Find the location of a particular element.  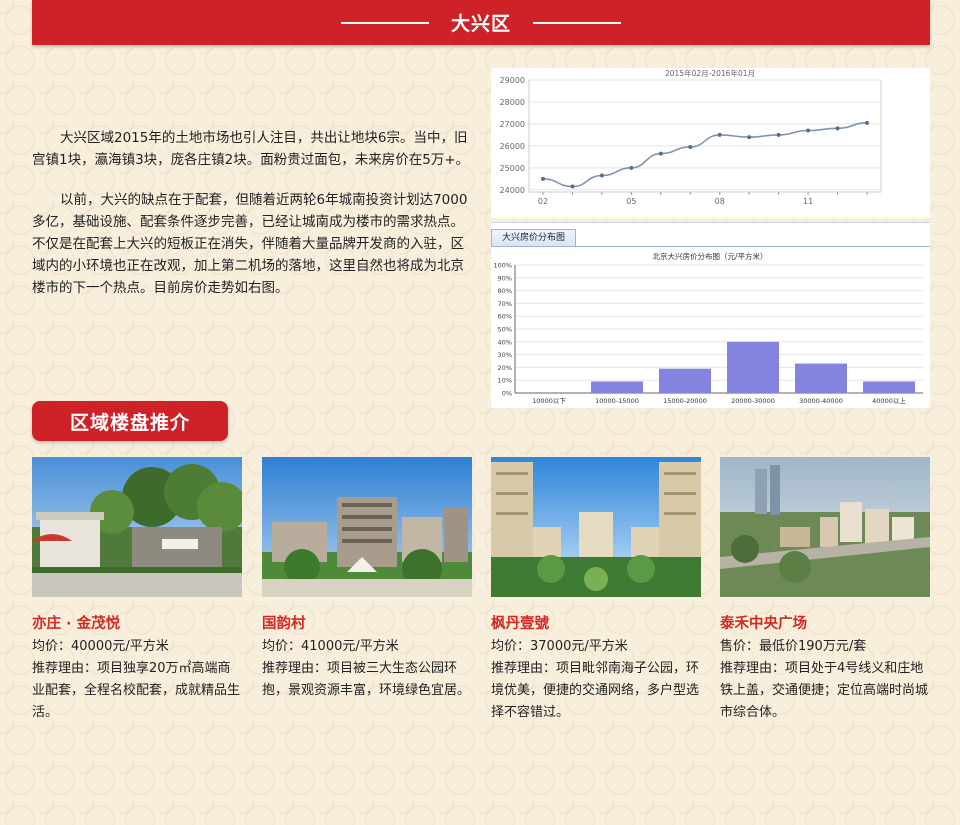

listing-price-3: 均价：37000元/平方米 is located at coordinates (559, 646).